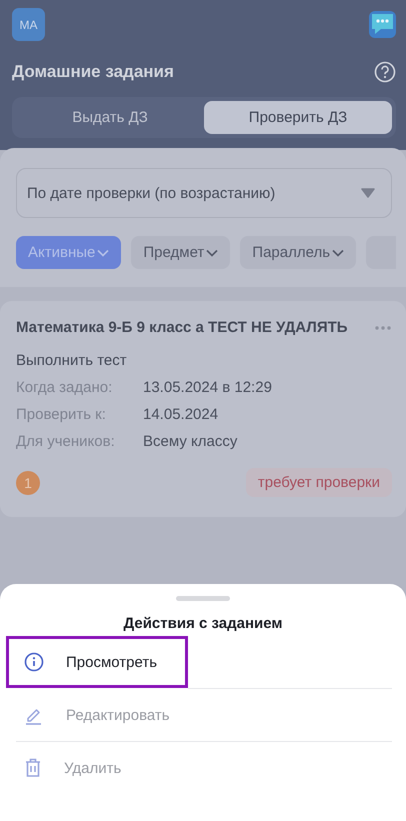 The image size is (406, 821). I want to click on sort-value: По дате проверки (по возрастанию), so click(151, 193).